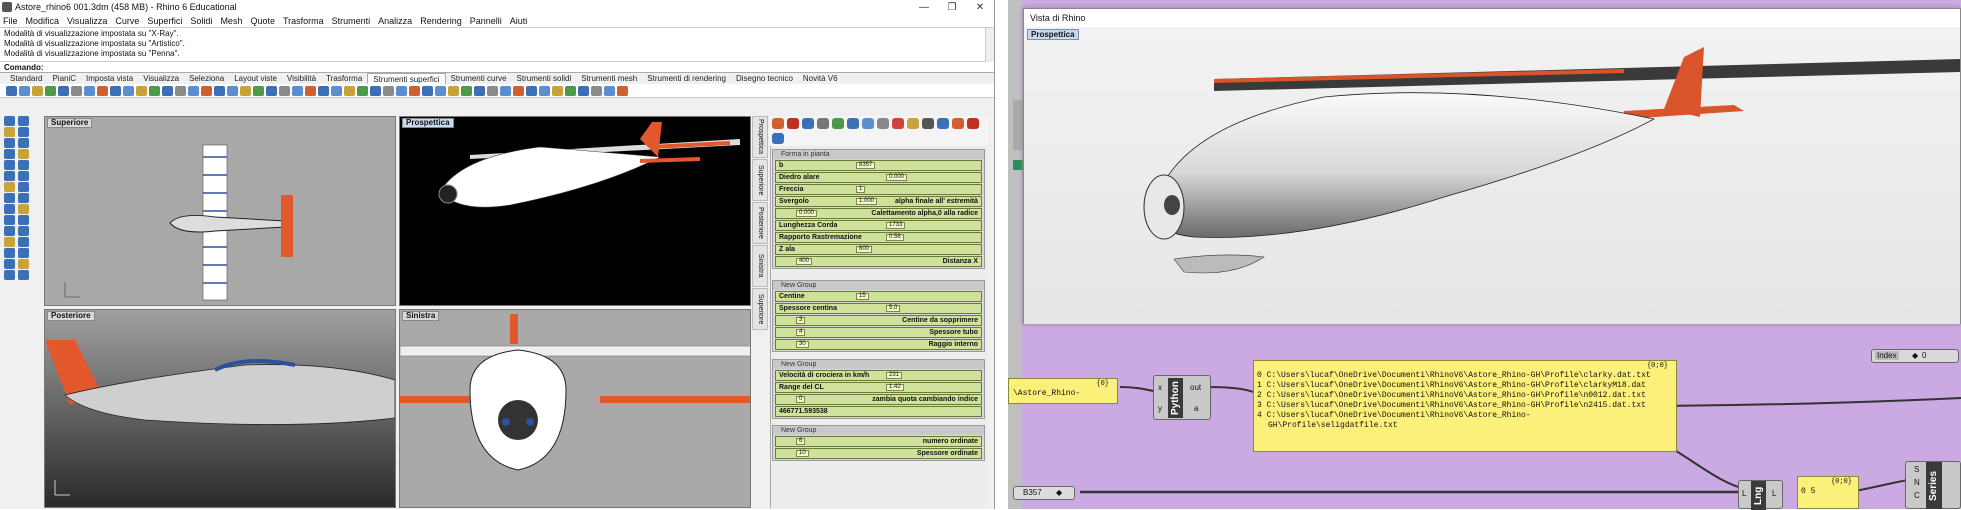  What do you see at coordinates (866, 165) in the screenshot?
I see `param-value: 8357` at bounding box center [866, 165].